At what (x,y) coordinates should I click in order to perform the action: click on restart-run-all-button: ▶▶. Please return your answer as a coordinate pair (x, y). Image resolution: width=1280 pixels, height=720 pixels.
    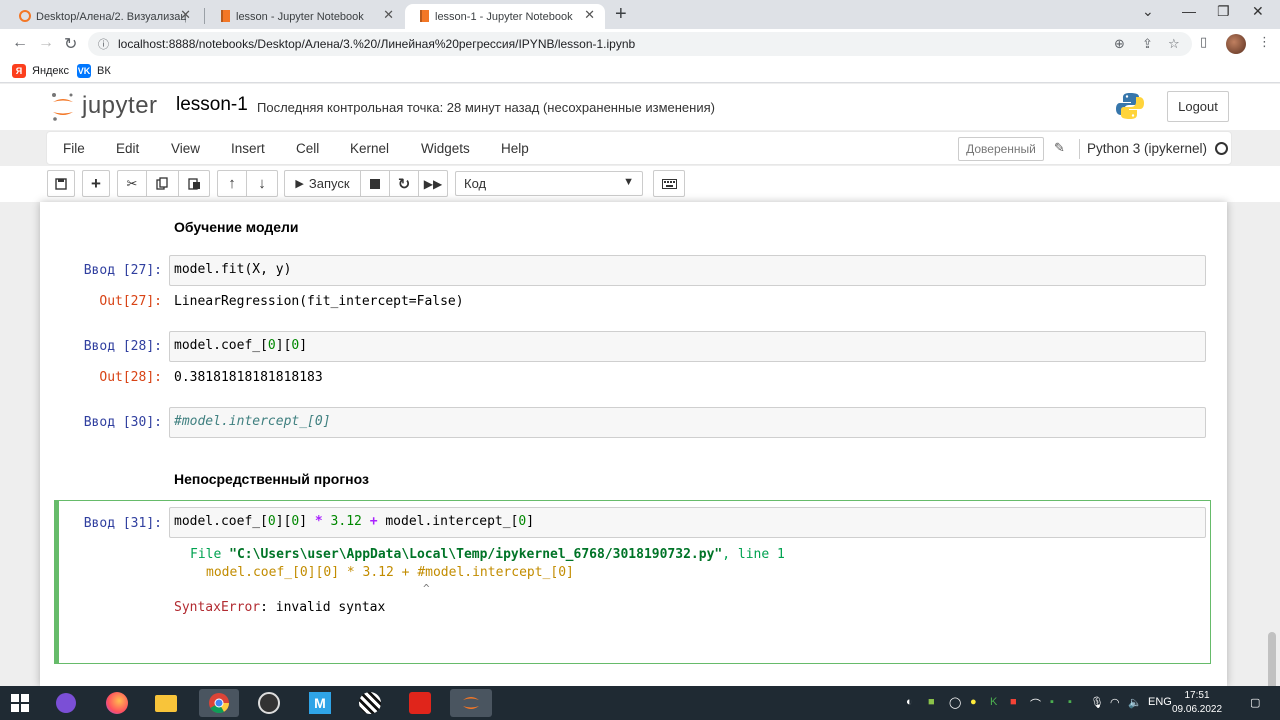
    Looking at the image, I should click on (433, 183).